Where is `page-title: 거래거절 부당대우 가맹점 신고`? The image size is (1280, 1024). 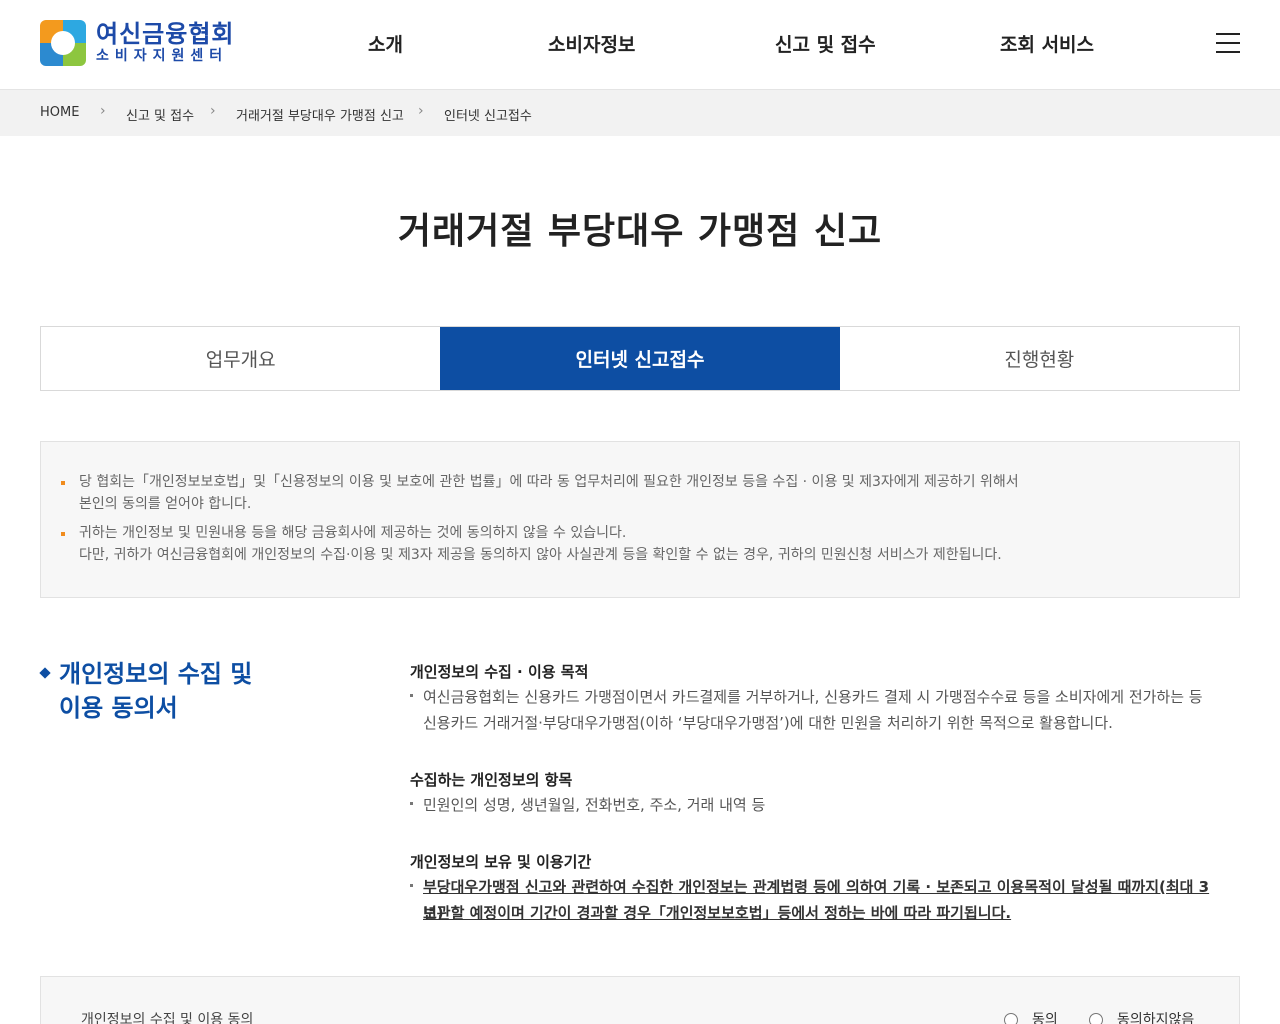
page-title: 거래거절 부당대우 가맹점 신고 is located at coordinates (640, 231).